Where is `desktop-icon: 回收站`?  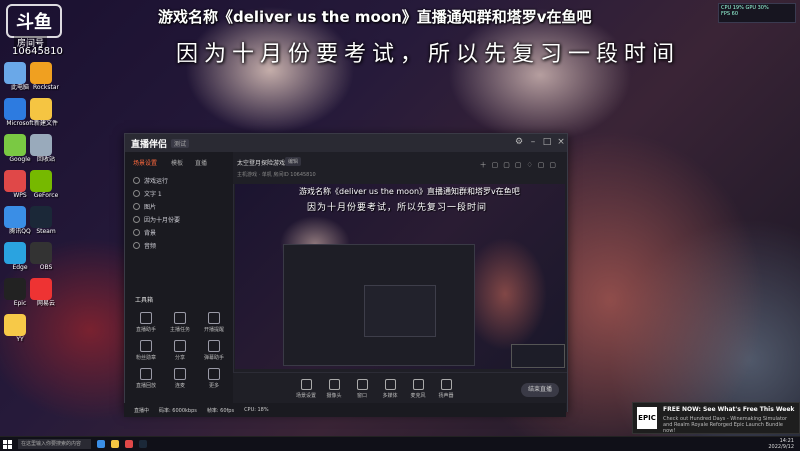
desktop-icon: 回收站 is located at coordinates (46, 148).